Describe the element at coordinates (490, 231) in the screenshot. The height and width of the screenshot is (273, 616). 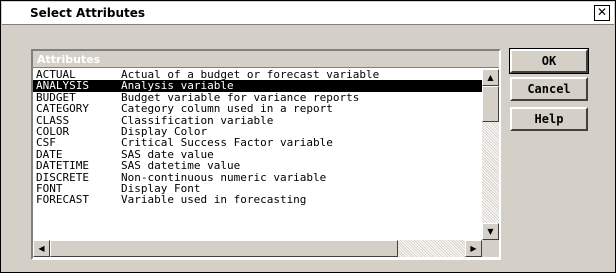
I see `scroll-down-arrow-icon: ▼` at that location.